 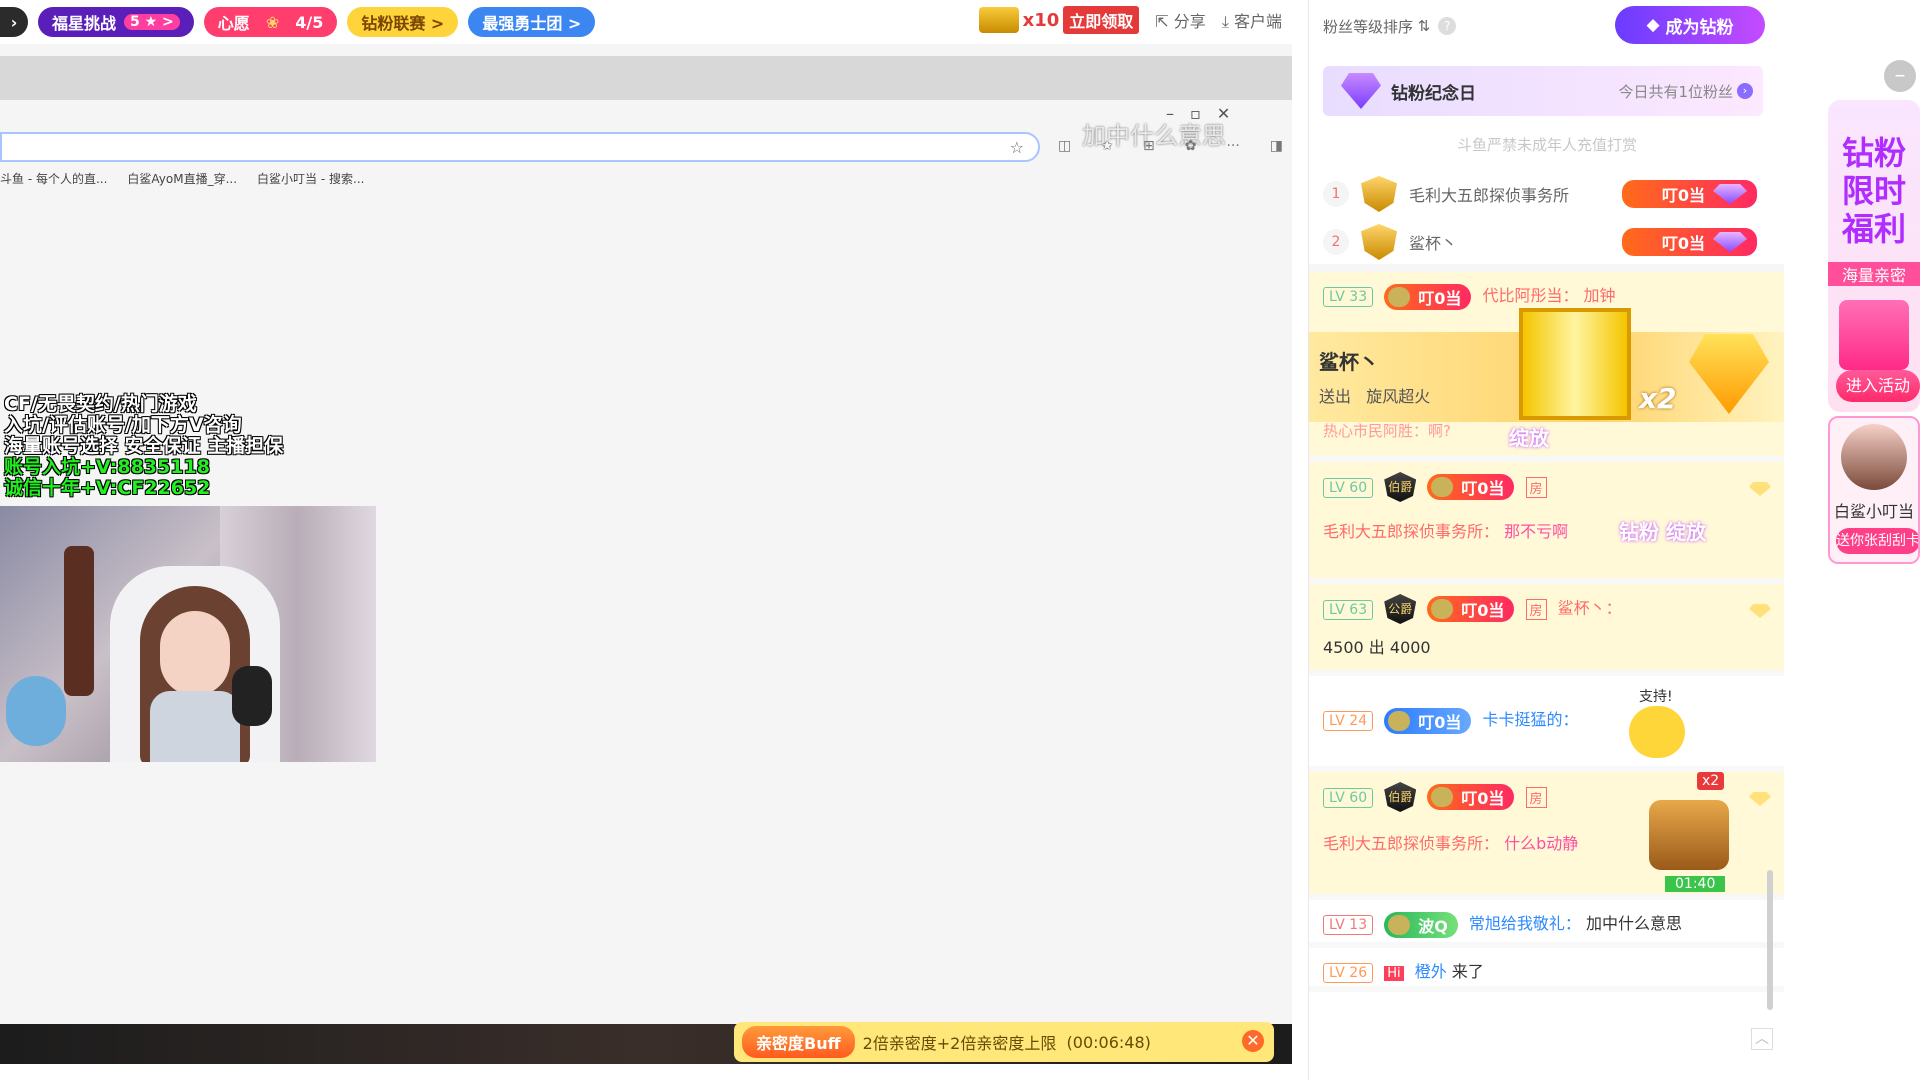 I want to click on streamer-webcam, so click(x=188, y=634).